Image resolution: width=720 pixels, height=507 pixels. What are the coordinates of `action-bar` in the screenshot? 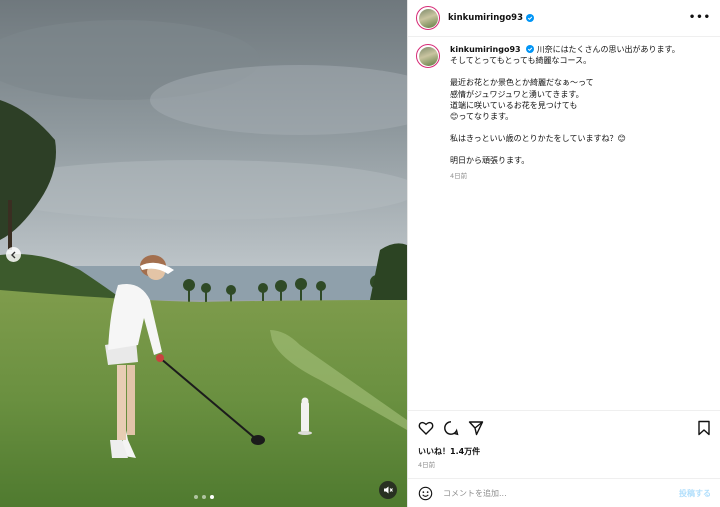 It's located at (564, 428).